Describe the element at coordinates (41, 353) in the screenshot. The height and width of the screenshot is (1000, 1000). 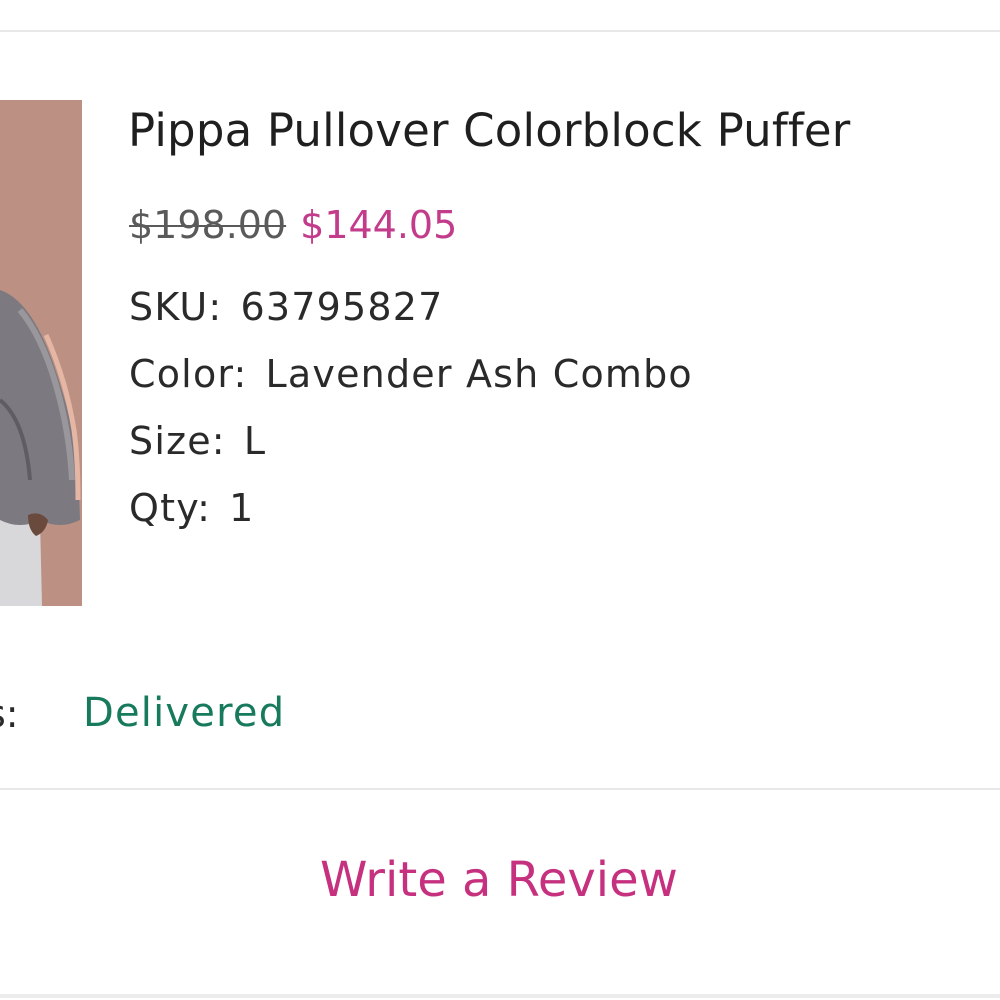
I see `product-thumbnail` at that location.